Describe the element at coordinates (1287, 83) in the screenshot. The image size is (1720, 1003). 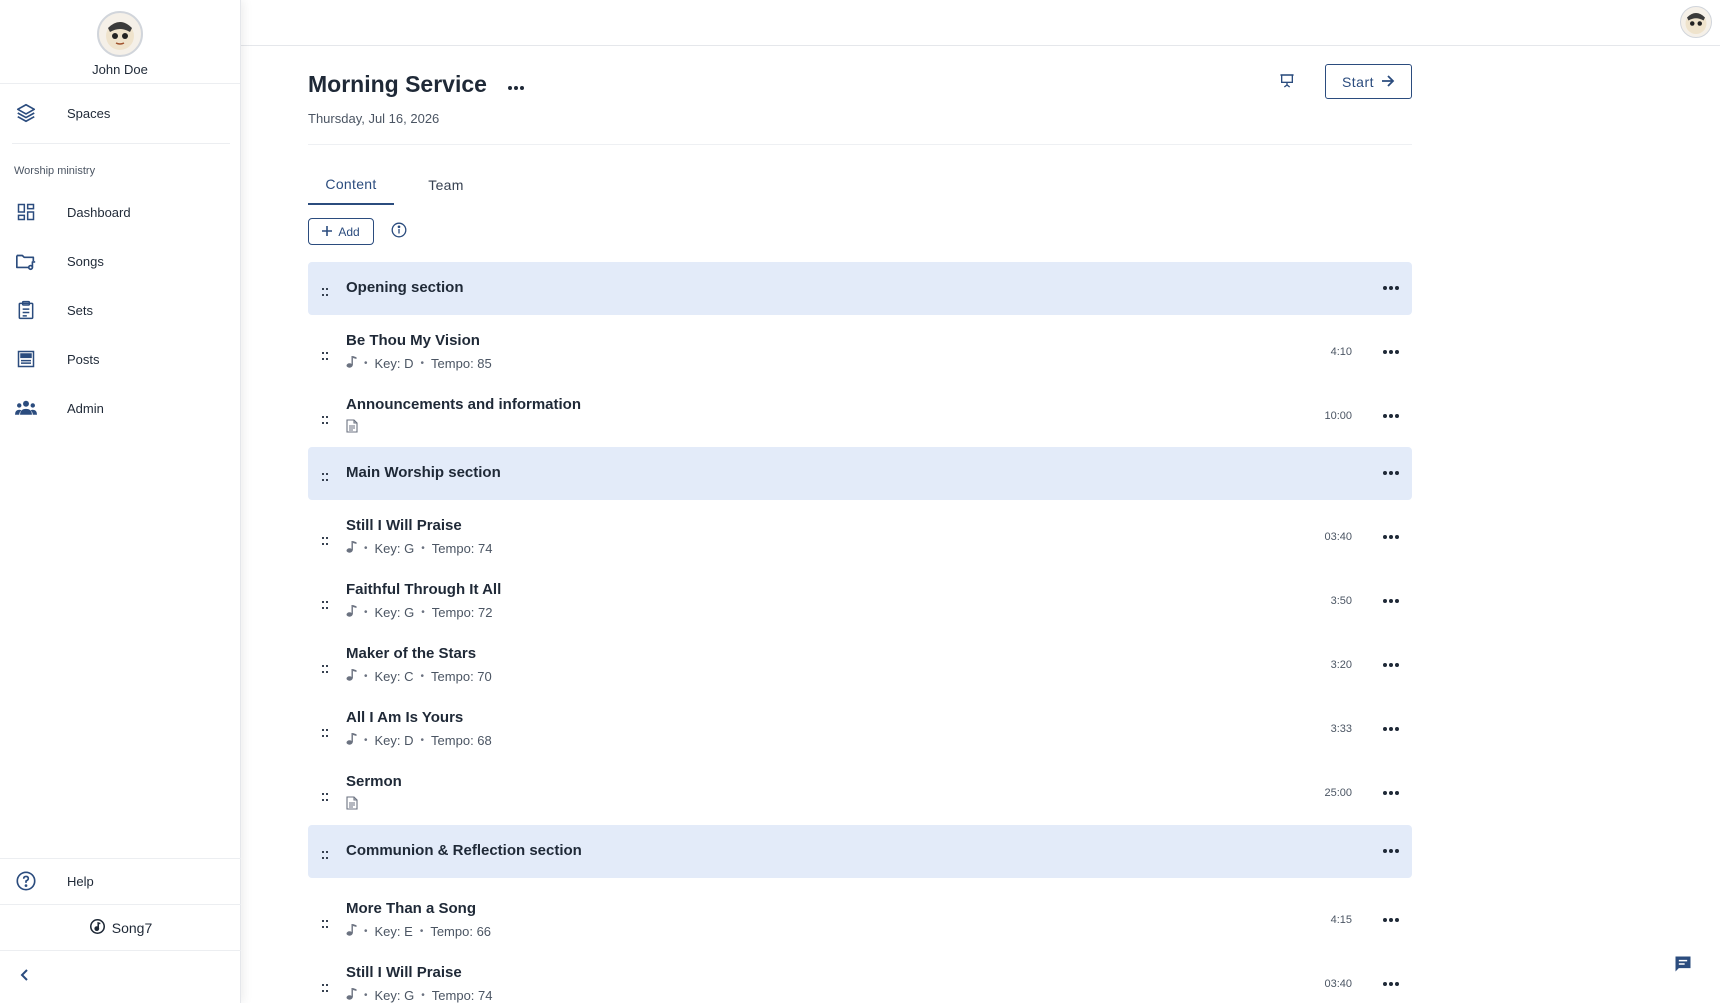
I see `present-button` at that location.